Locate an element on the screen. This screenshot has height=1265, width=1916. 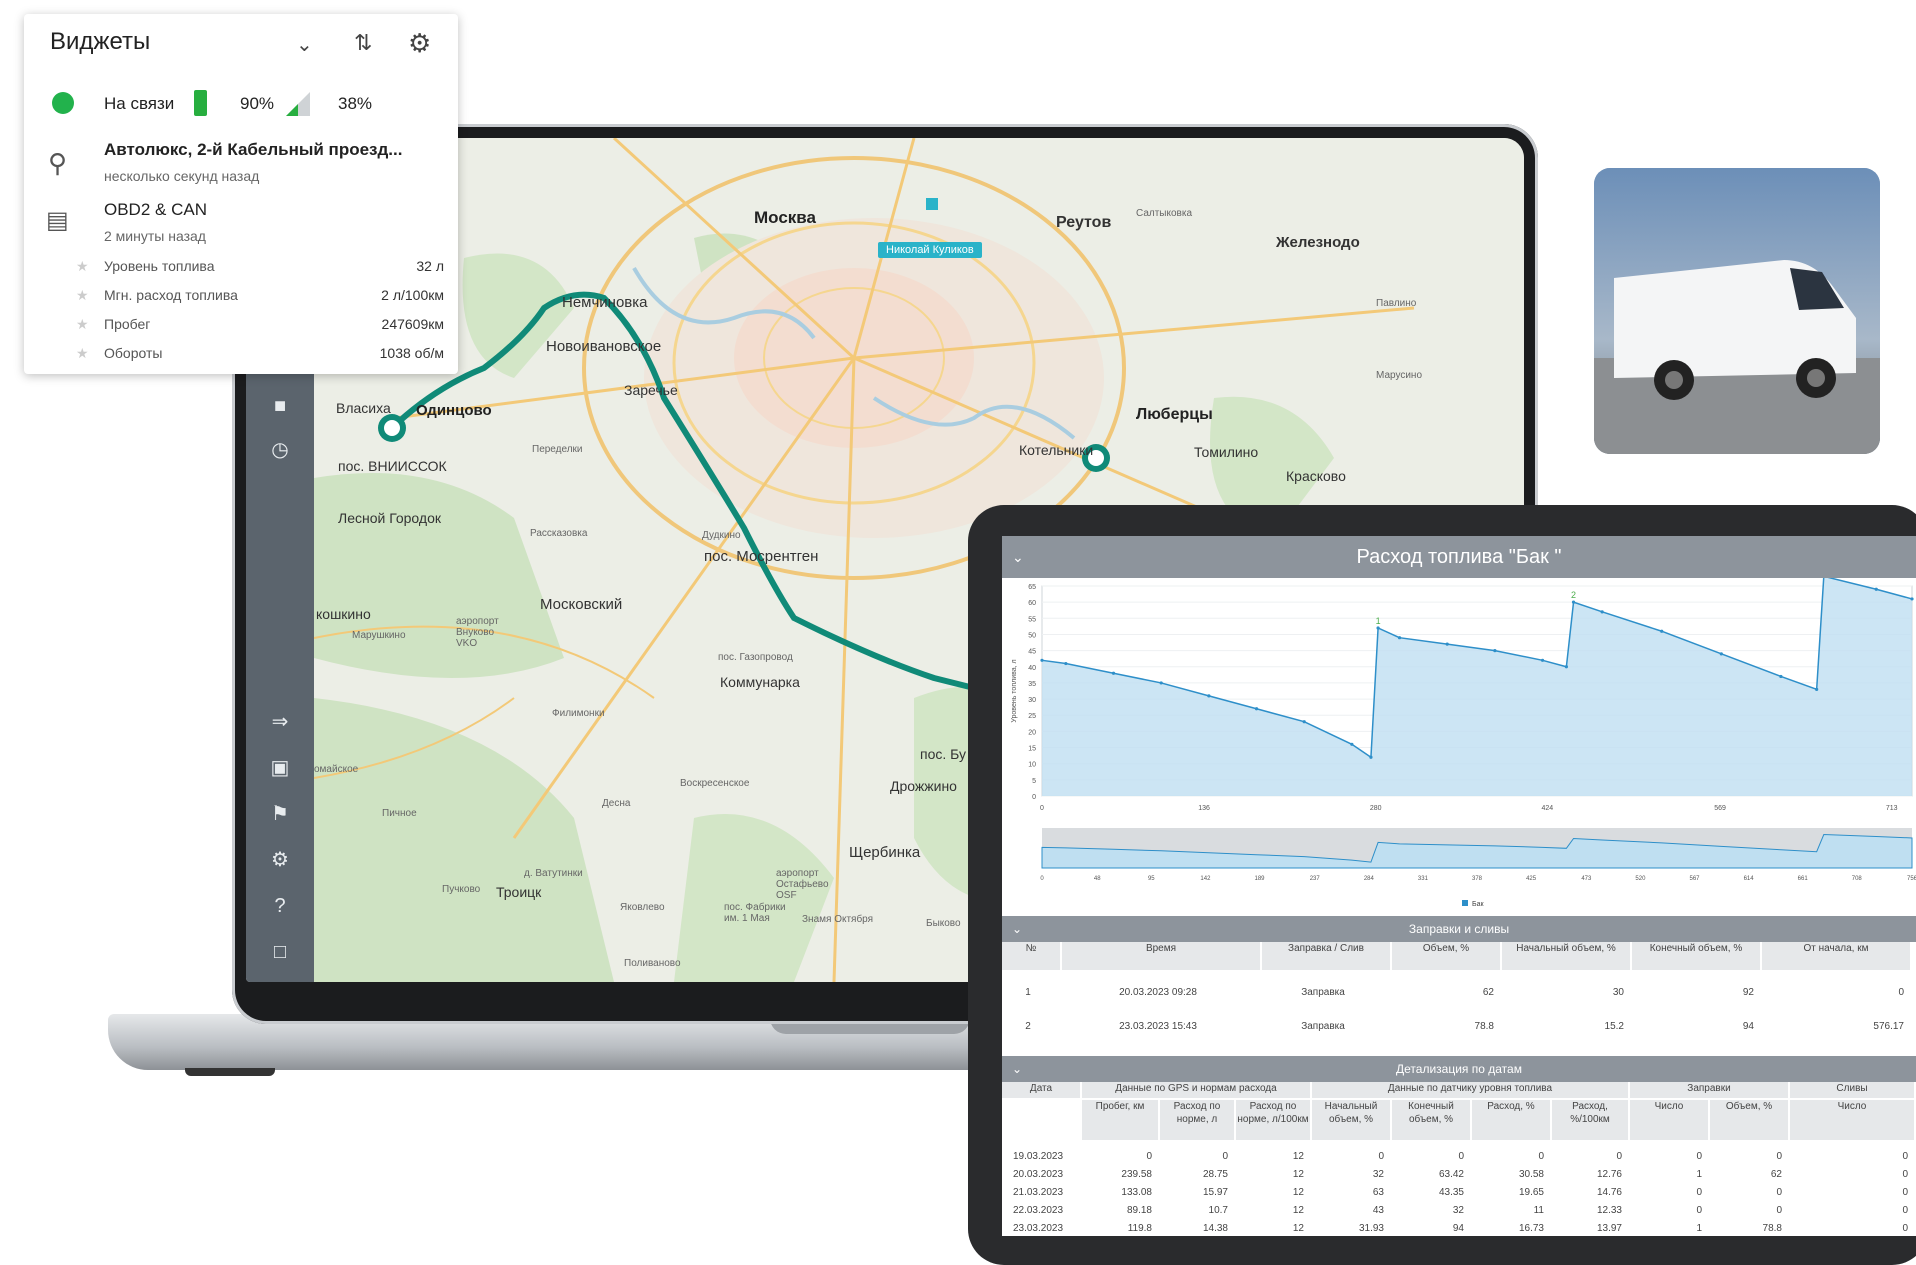
table-cell: 22.03.2023 is located at coordinates (1038, 1210).